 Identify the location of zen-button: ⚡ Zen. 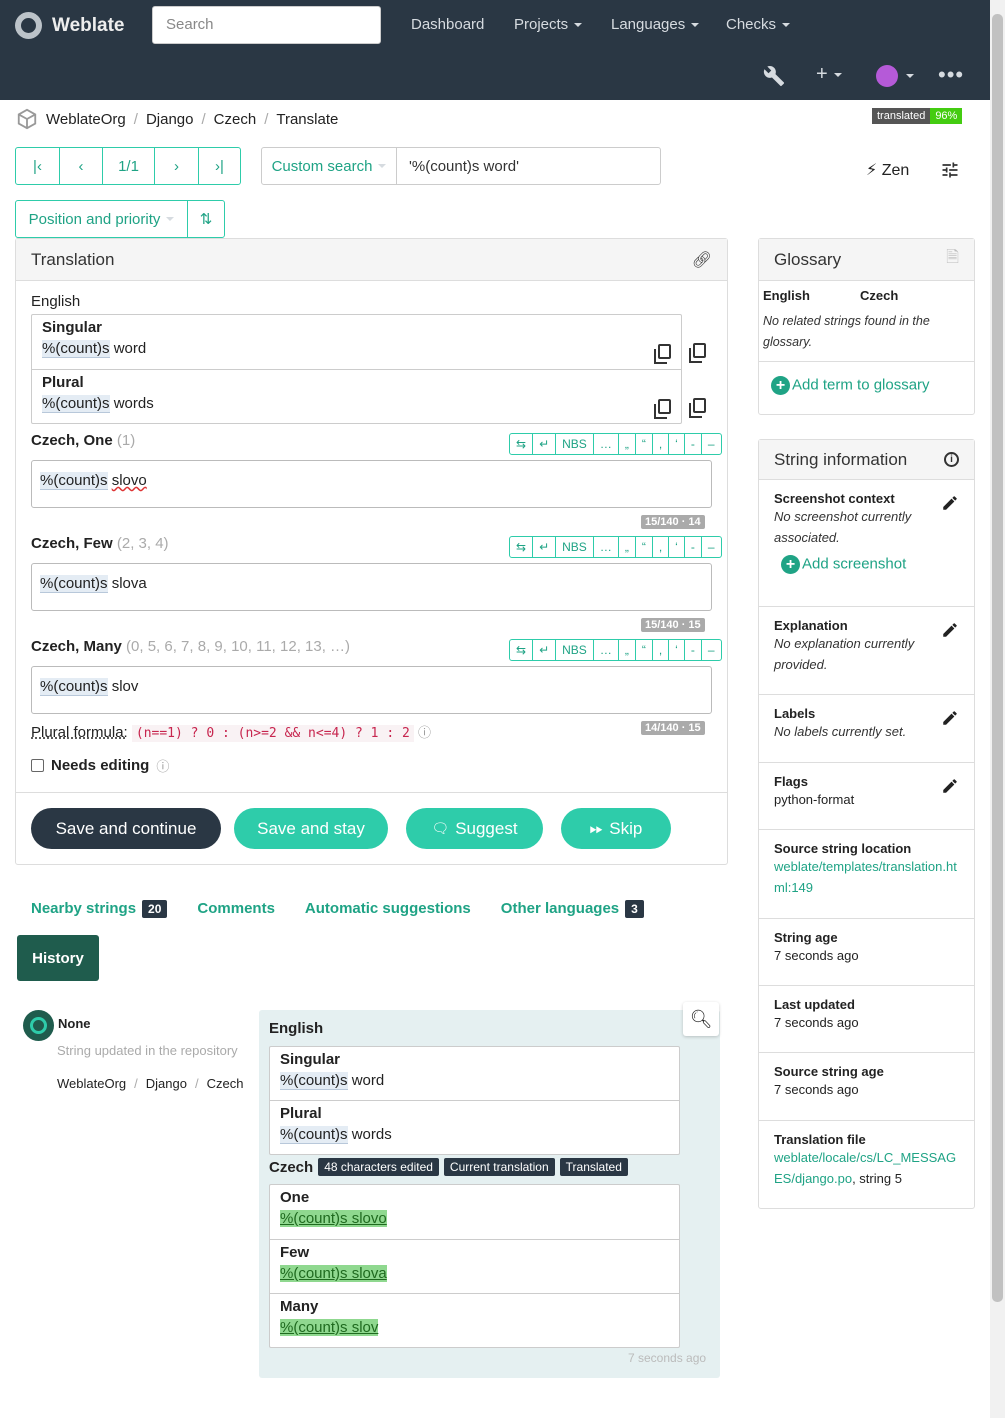
(887, 170).